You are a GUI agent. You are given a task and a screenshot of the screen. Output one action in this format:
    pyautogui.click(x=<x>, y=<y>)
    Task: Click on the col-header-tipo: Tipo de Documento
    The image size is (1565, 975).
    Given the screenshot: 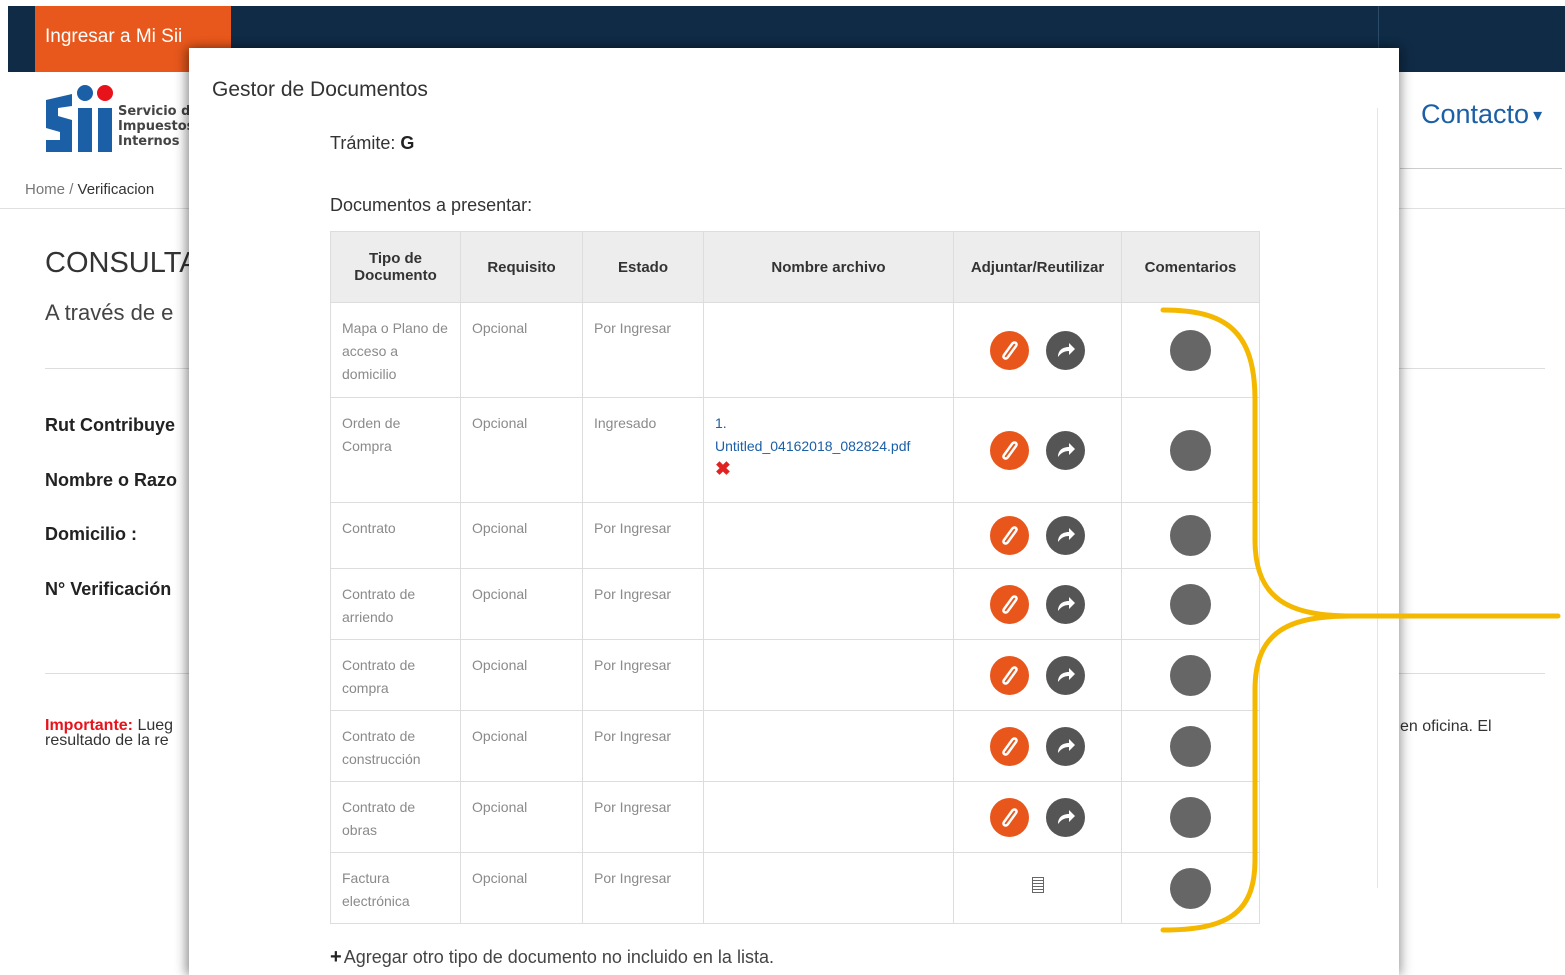 What is the action you would take?
    pyautogui.click(x=395, y=267)
    